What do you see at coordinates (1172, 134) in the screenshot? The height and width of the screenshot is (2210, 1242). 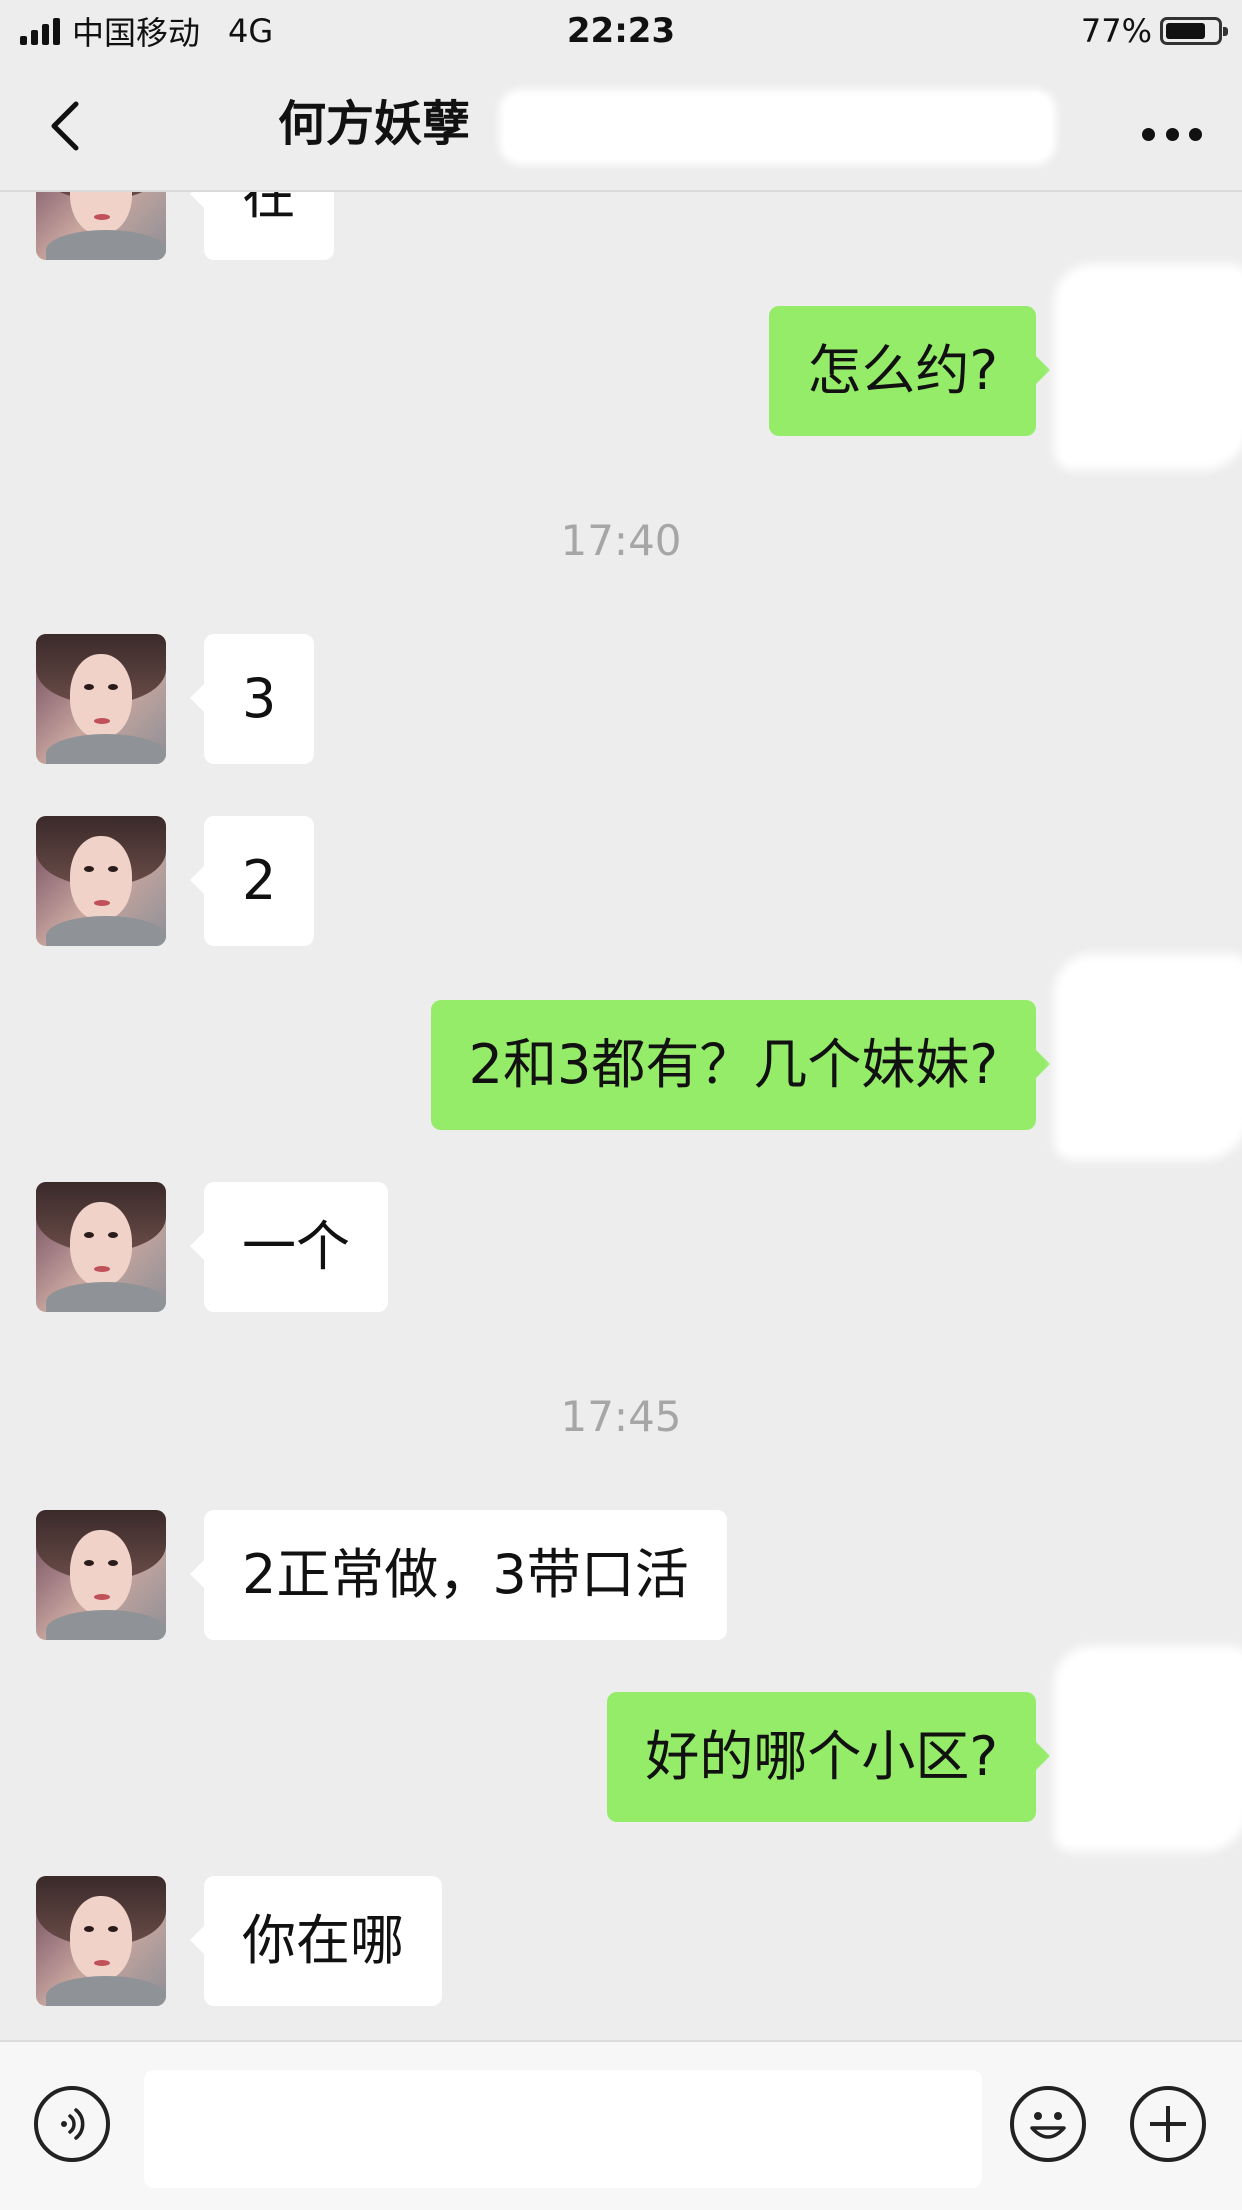 I see `ellipsis-icon` at bounding box center [1172, 134].